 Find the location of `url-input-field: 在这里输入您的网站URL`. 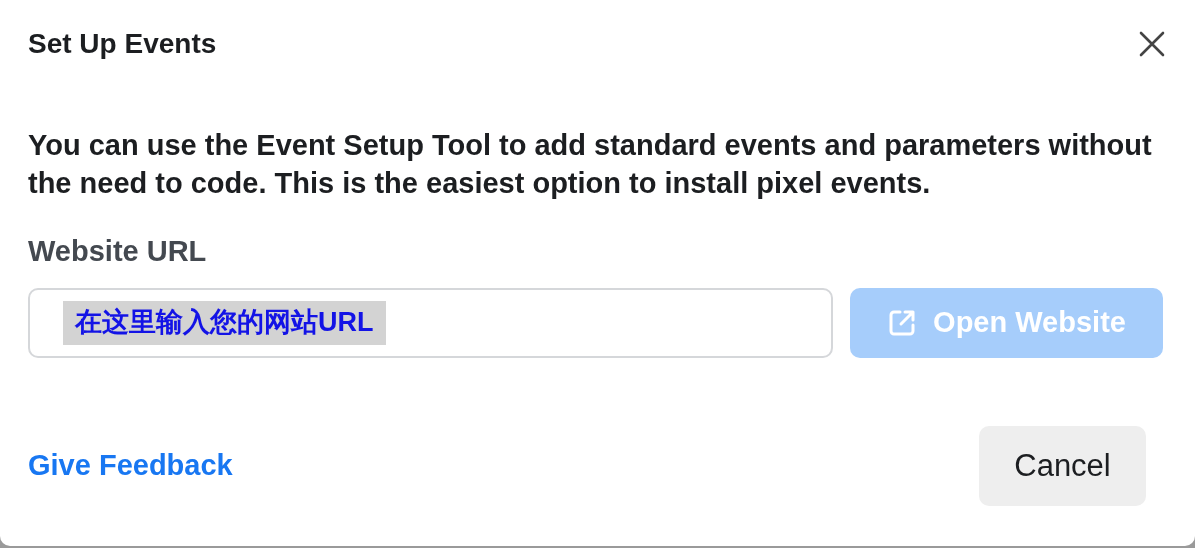

url-input-field: 在这里输入您的网站URL is located at coordinates (430, 322).